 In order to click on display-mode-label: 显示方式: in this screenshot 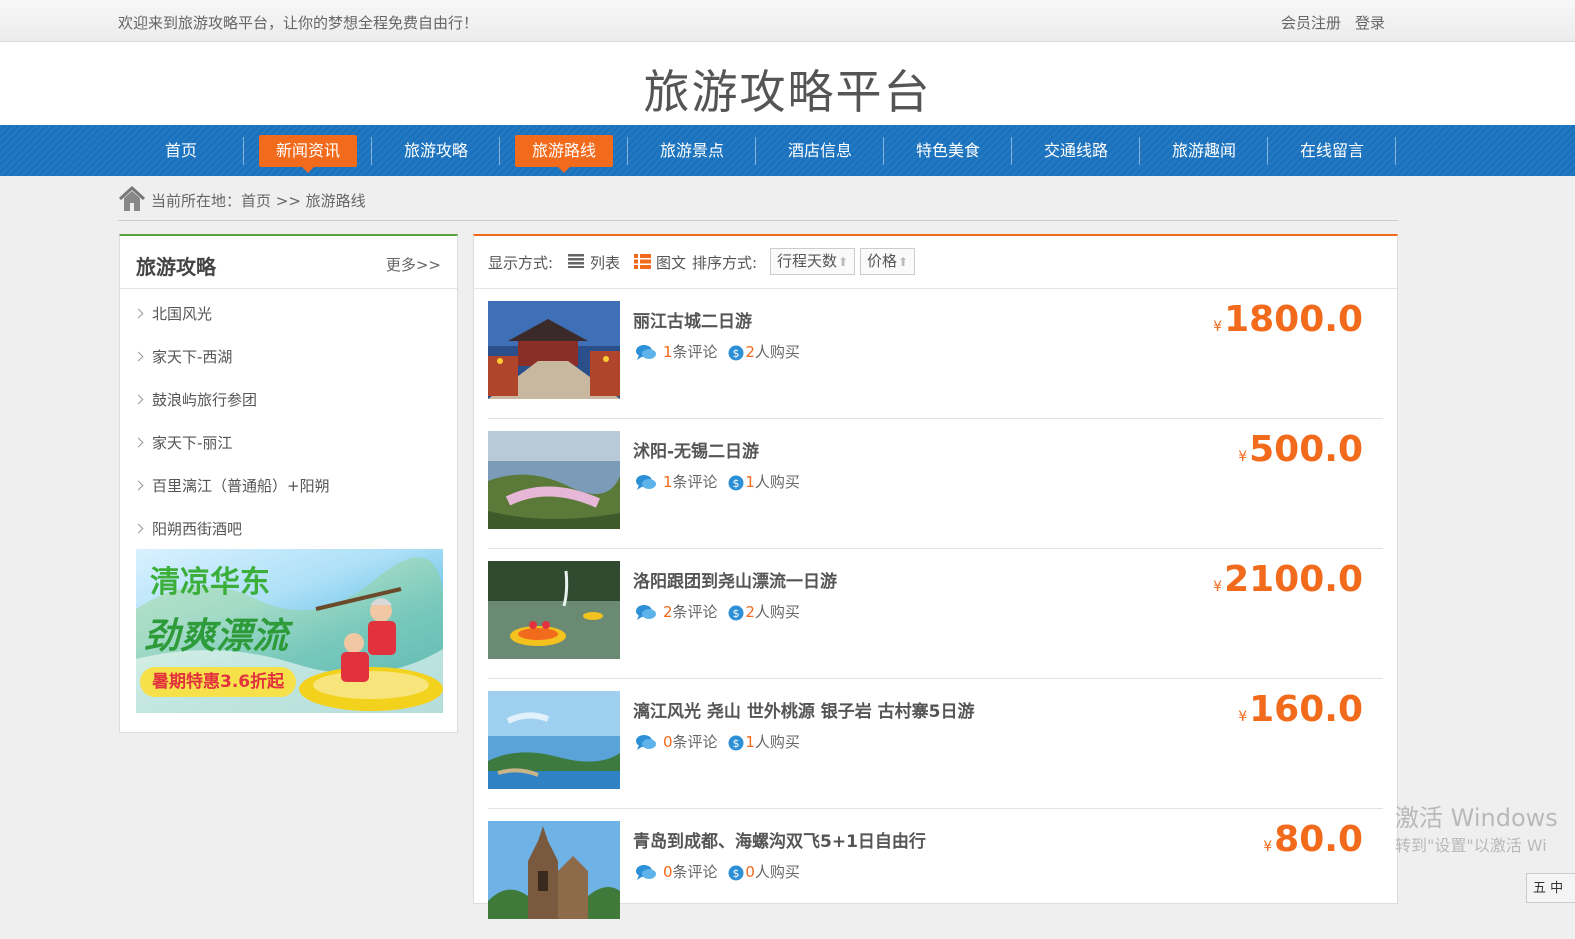, I will do `click(521, 263)`.